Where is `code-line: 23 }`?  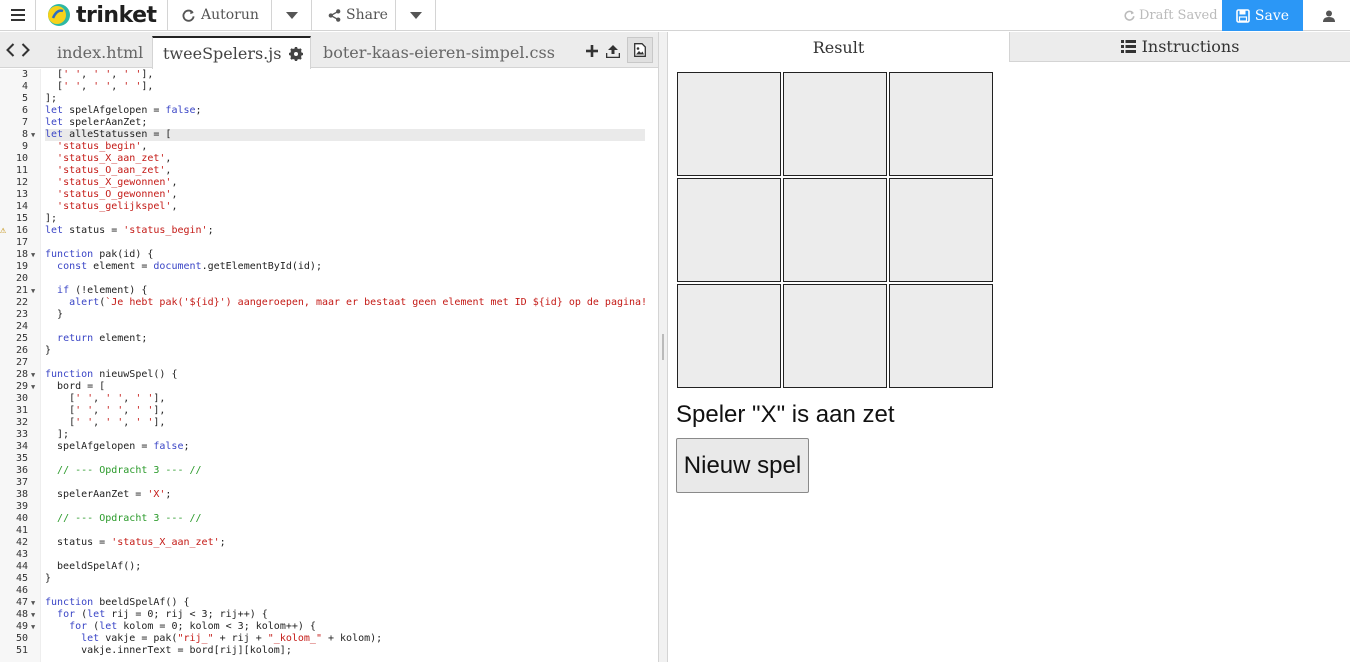 code-line: 23 } is located at coordinates (329, 315).